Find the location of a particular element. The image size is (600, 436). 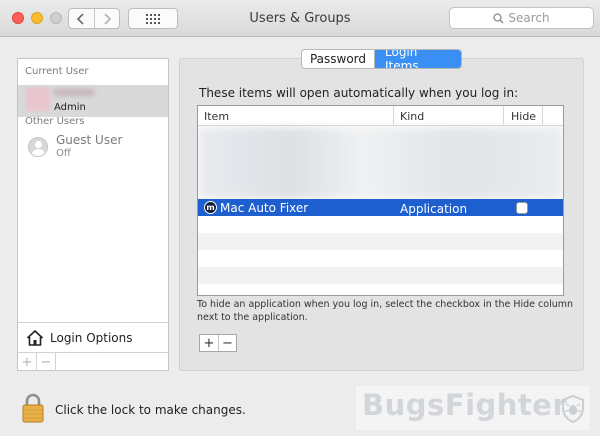

forward-button is located at coordinates (106, 18).